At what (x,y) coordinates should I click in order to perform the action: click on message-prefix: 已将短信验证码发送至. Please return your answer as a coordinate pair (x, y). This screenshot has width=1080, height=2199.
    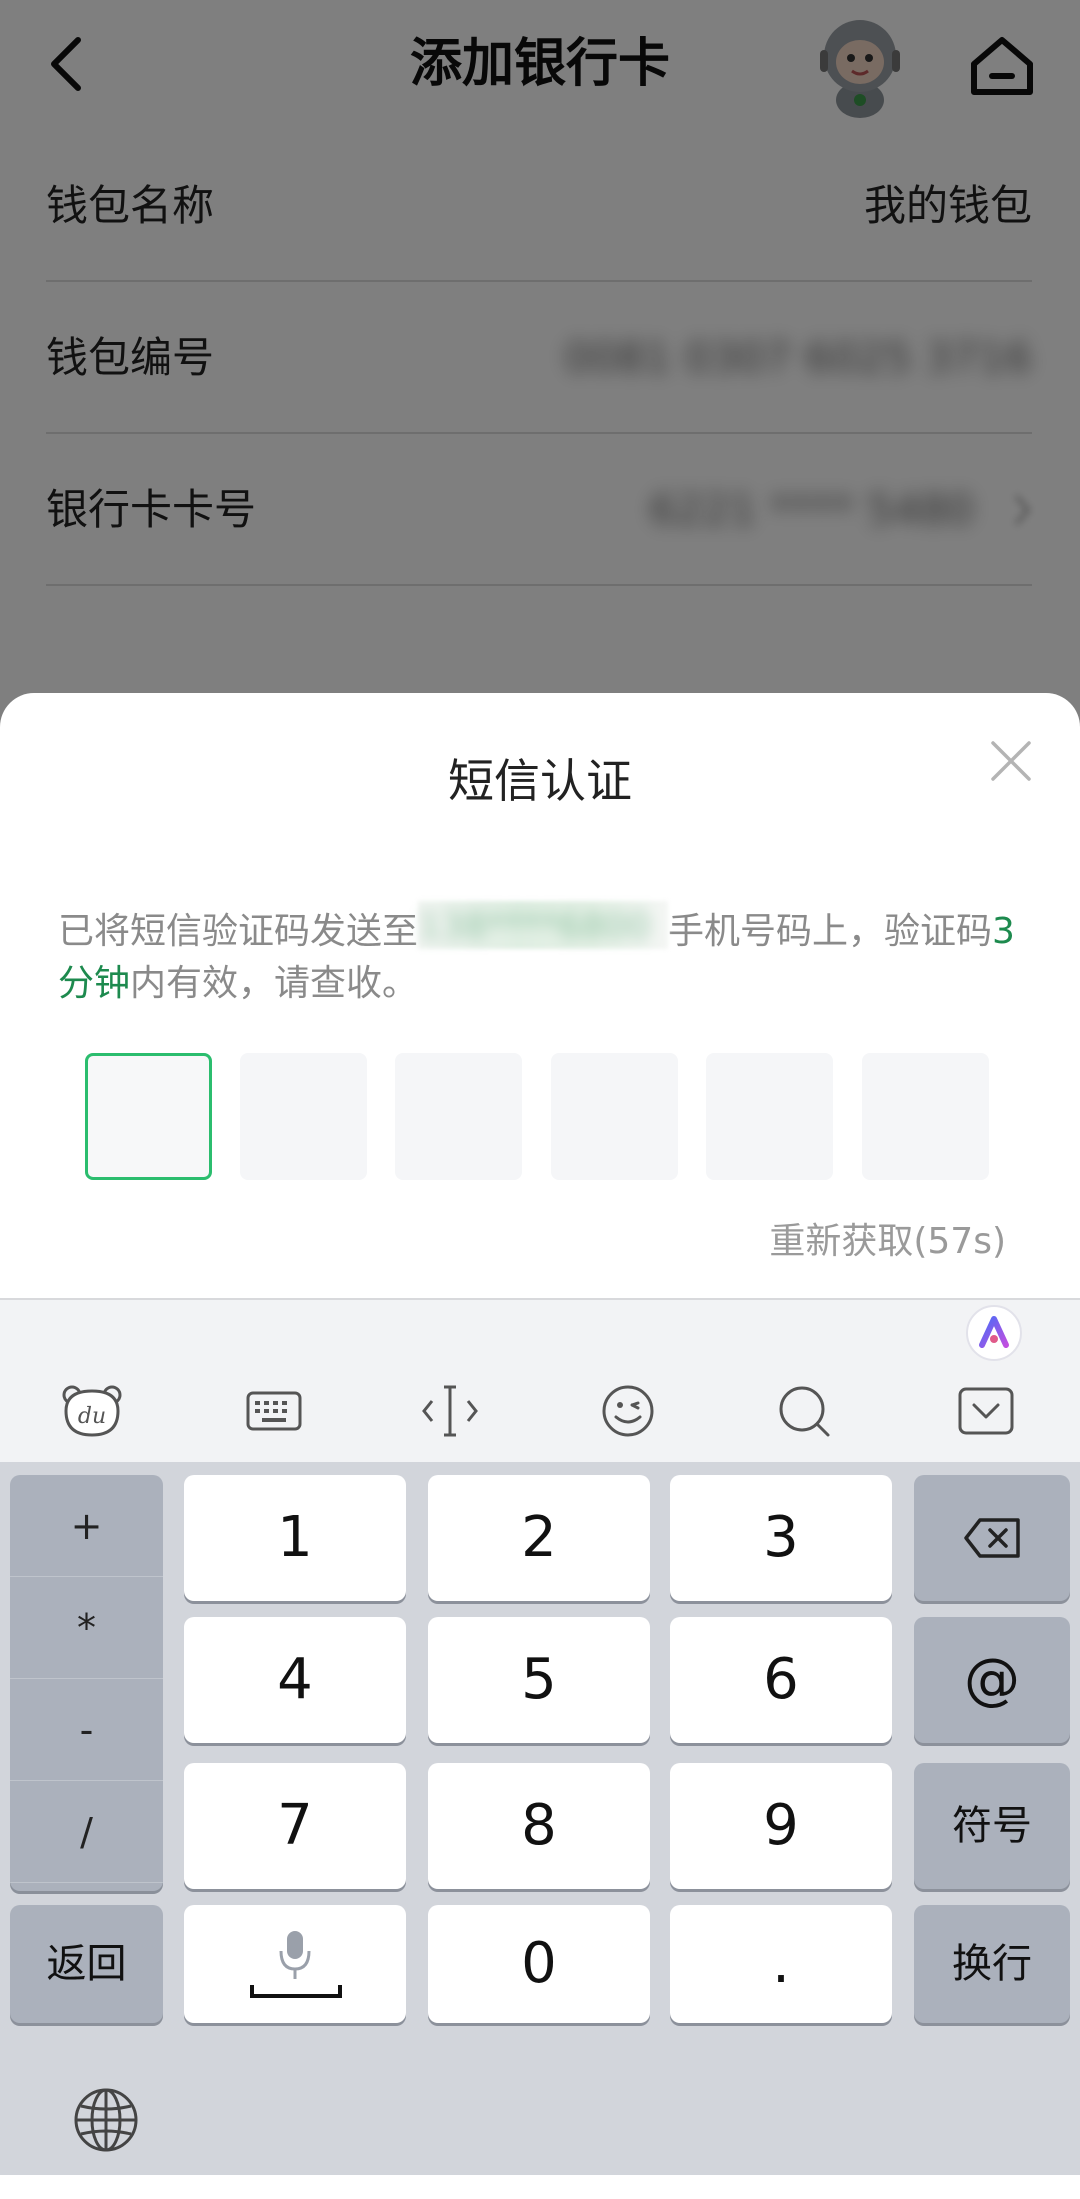
    Looking at the image, I should click on (238, 931).